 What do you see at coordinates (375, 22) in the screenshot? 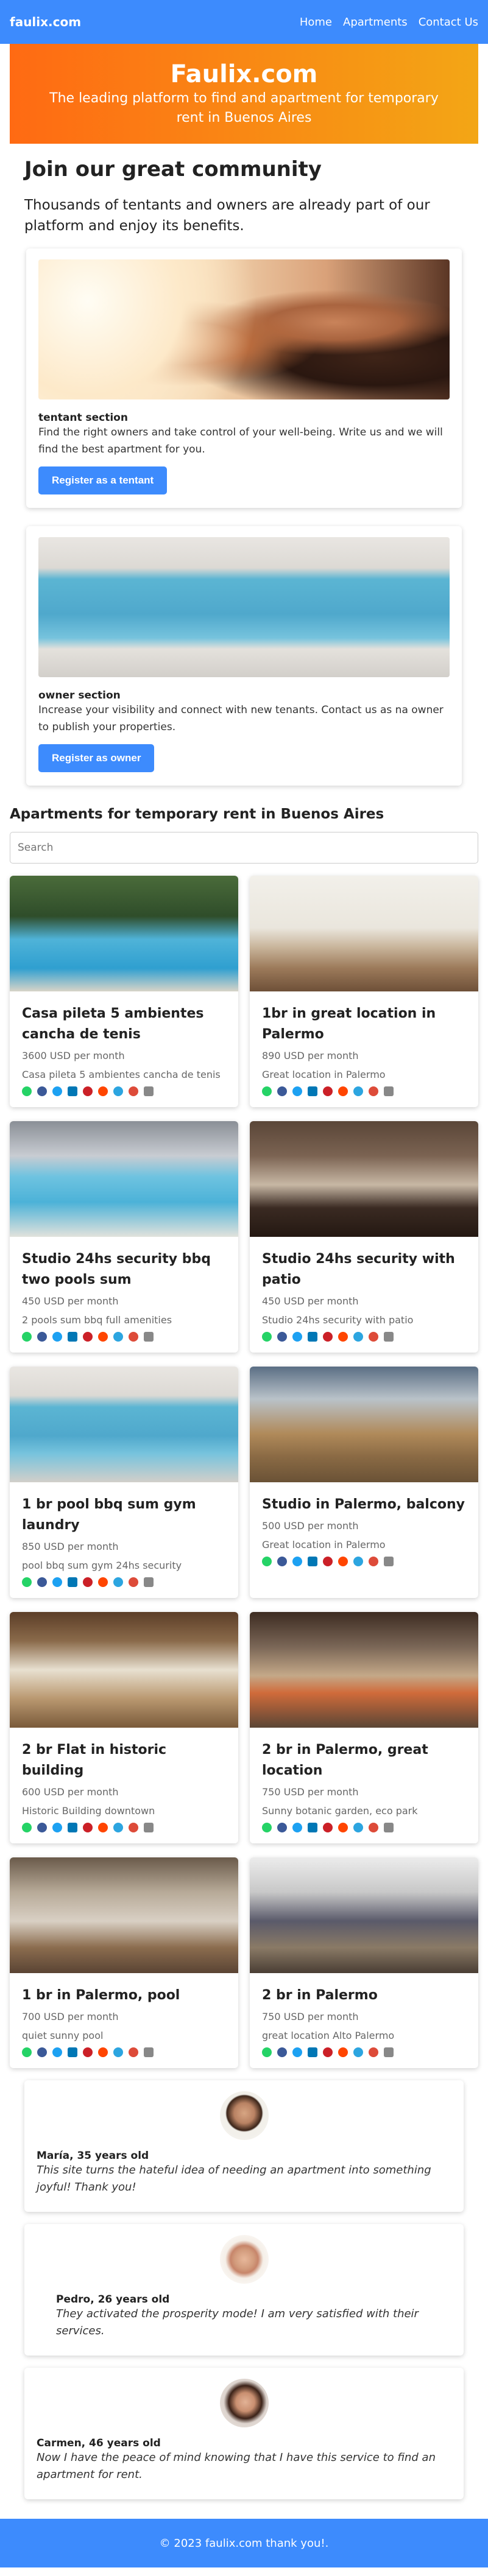
I see `nav-link-apartments: Apartments` at bounding box center [375, 22].